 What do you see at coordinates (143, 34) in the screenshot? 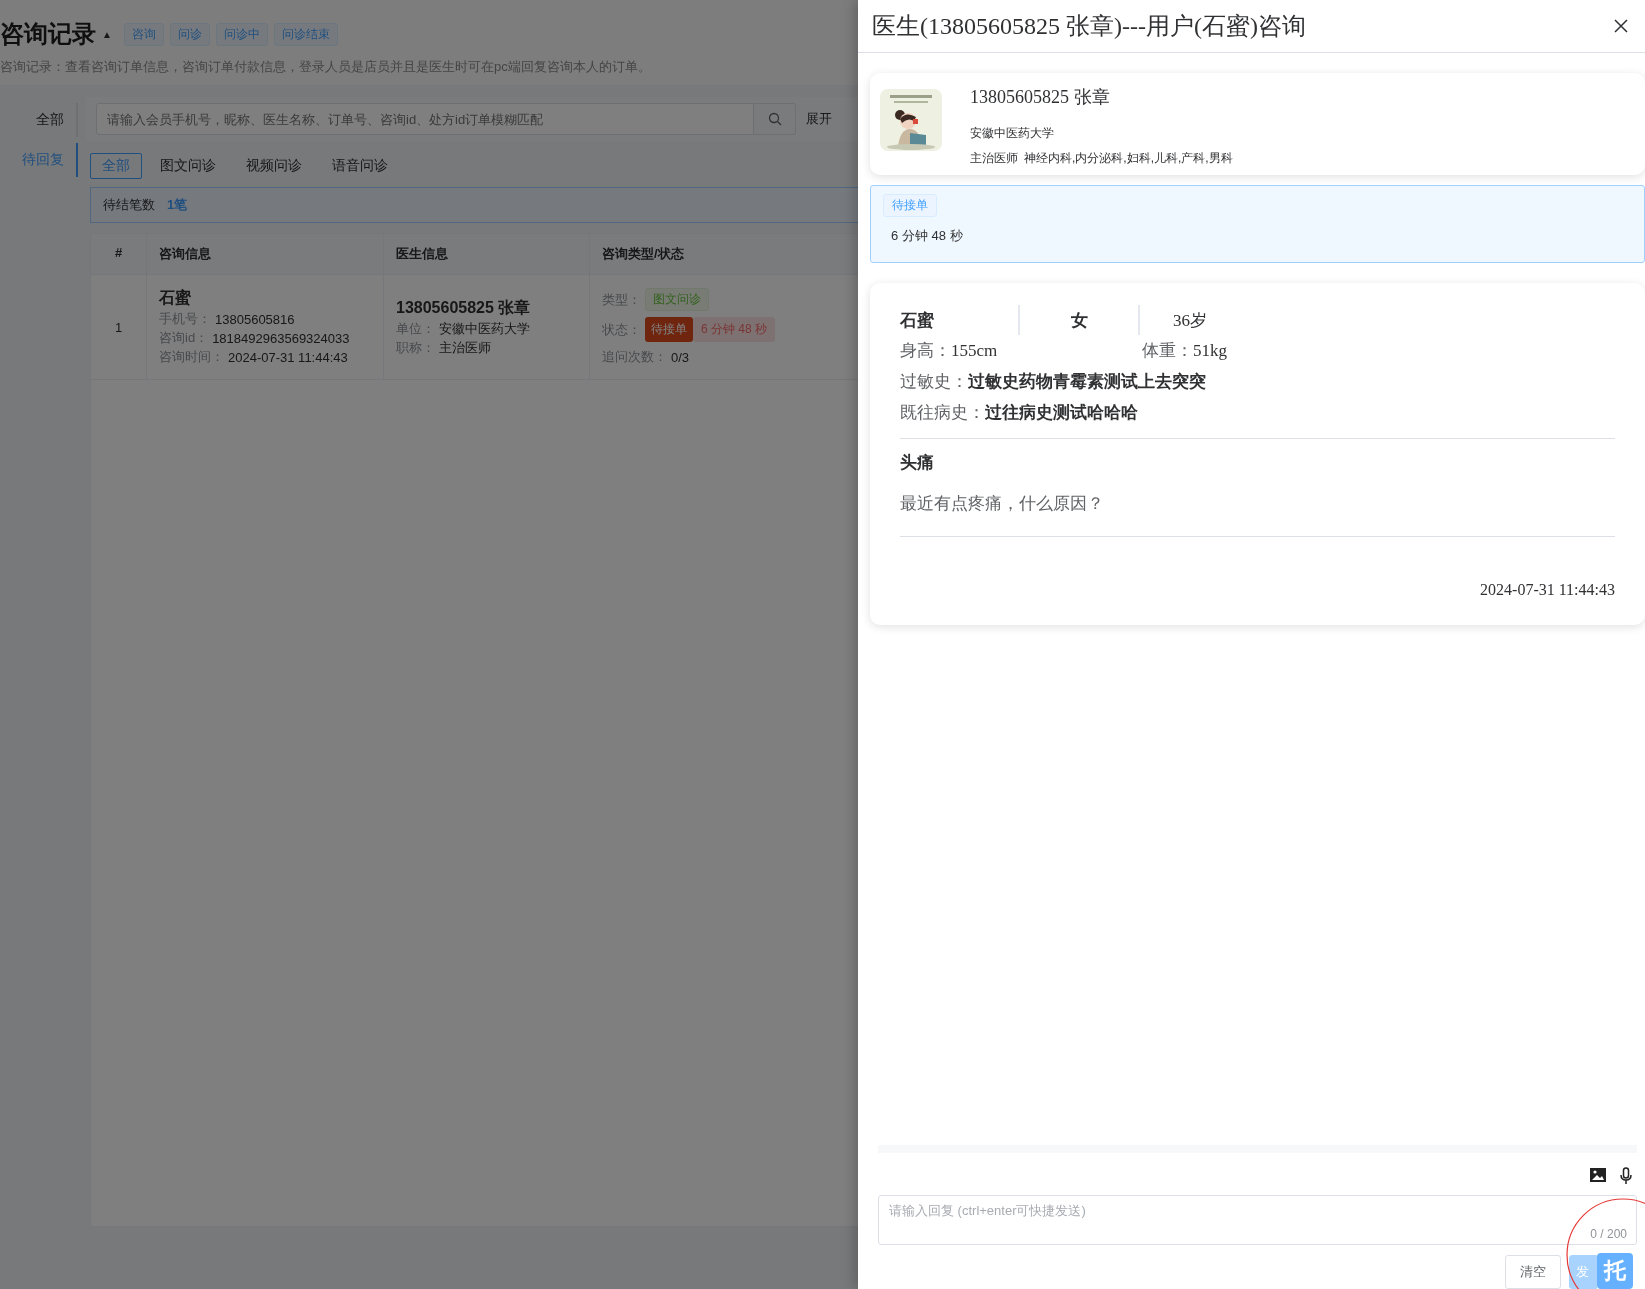
I see `filter-tag: 咨询` at bounding box center [143, 34].